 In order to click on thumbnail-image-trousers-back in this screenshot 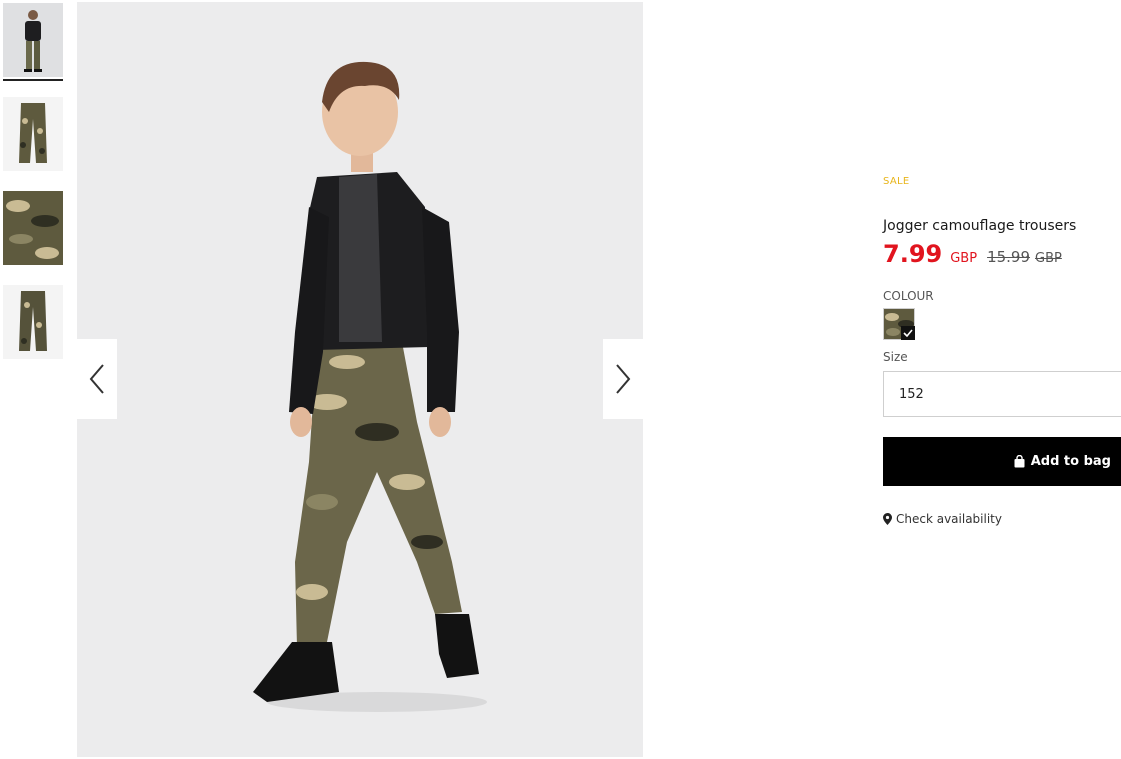, I will do `click(33, 322)`.